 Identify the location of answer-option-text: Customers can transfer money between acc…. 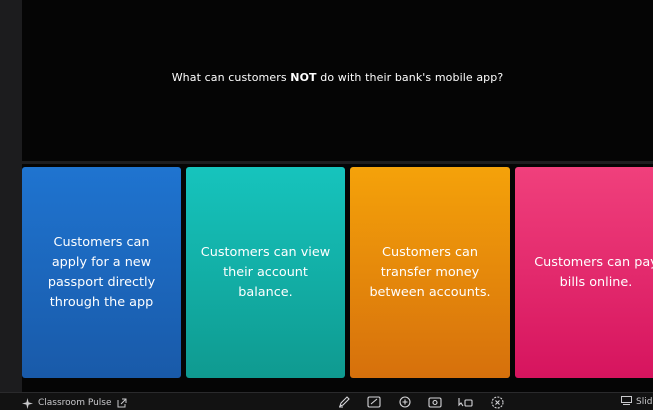
(430, 272).